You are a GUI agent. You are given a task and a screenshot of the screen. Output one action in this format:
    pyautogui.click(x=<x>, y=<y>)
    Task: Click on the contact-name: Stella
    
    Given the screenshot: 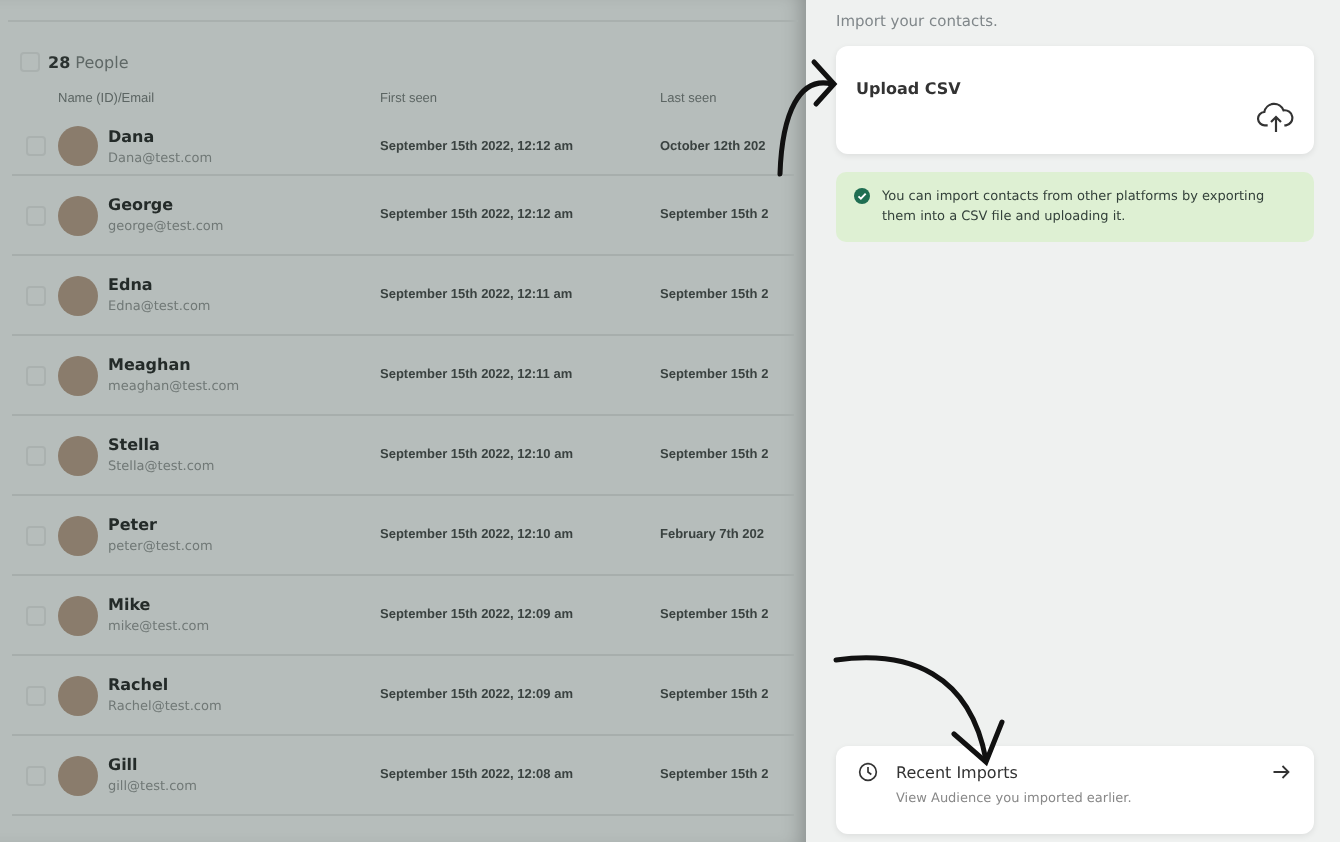 What is the action you would take?
    pyautogui.click(x=135, y=445)
    